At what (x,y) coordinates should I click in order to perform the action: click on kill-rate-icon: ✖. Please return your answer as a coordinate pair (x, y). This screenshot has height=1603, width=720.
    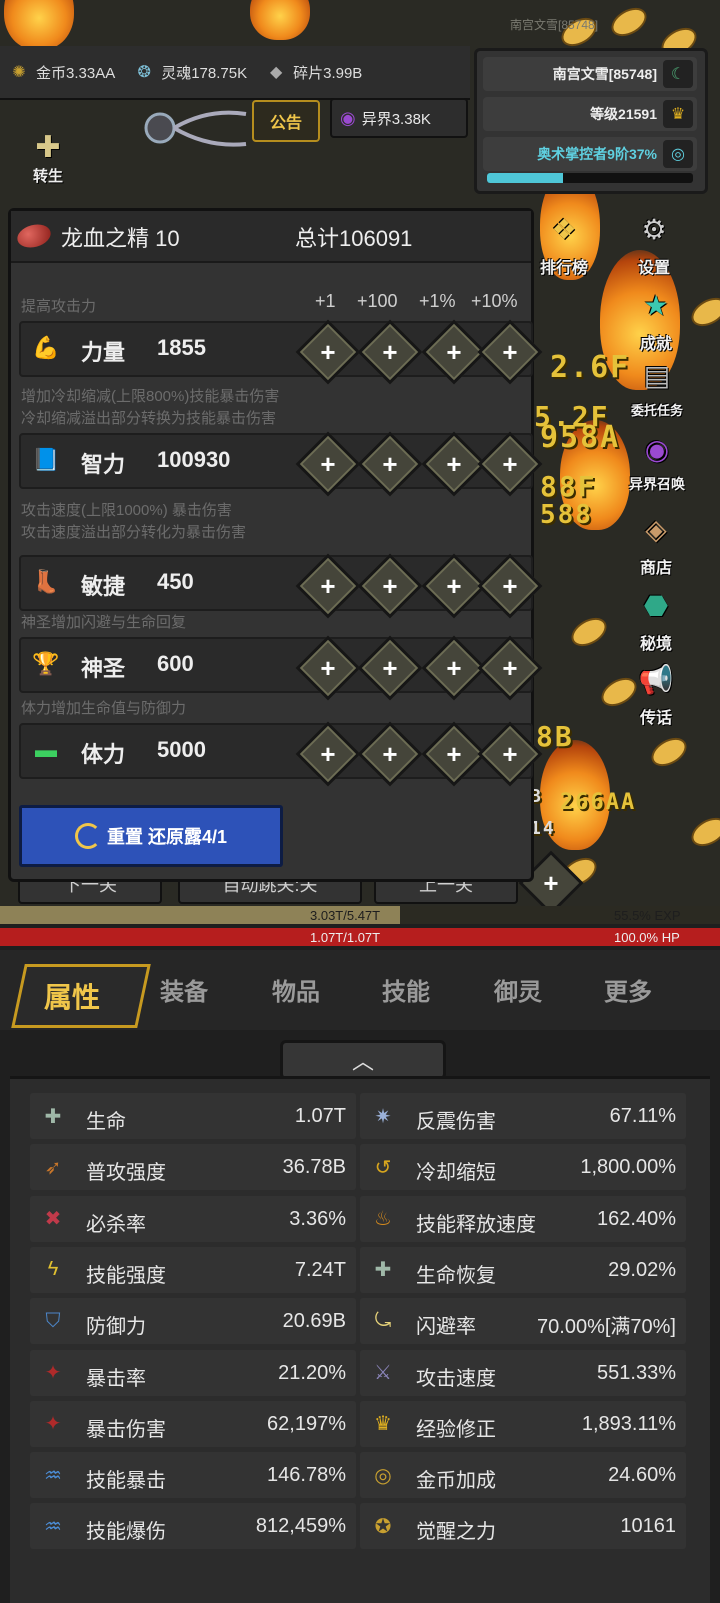
    Looking at the image, I should click on (53, 1219).